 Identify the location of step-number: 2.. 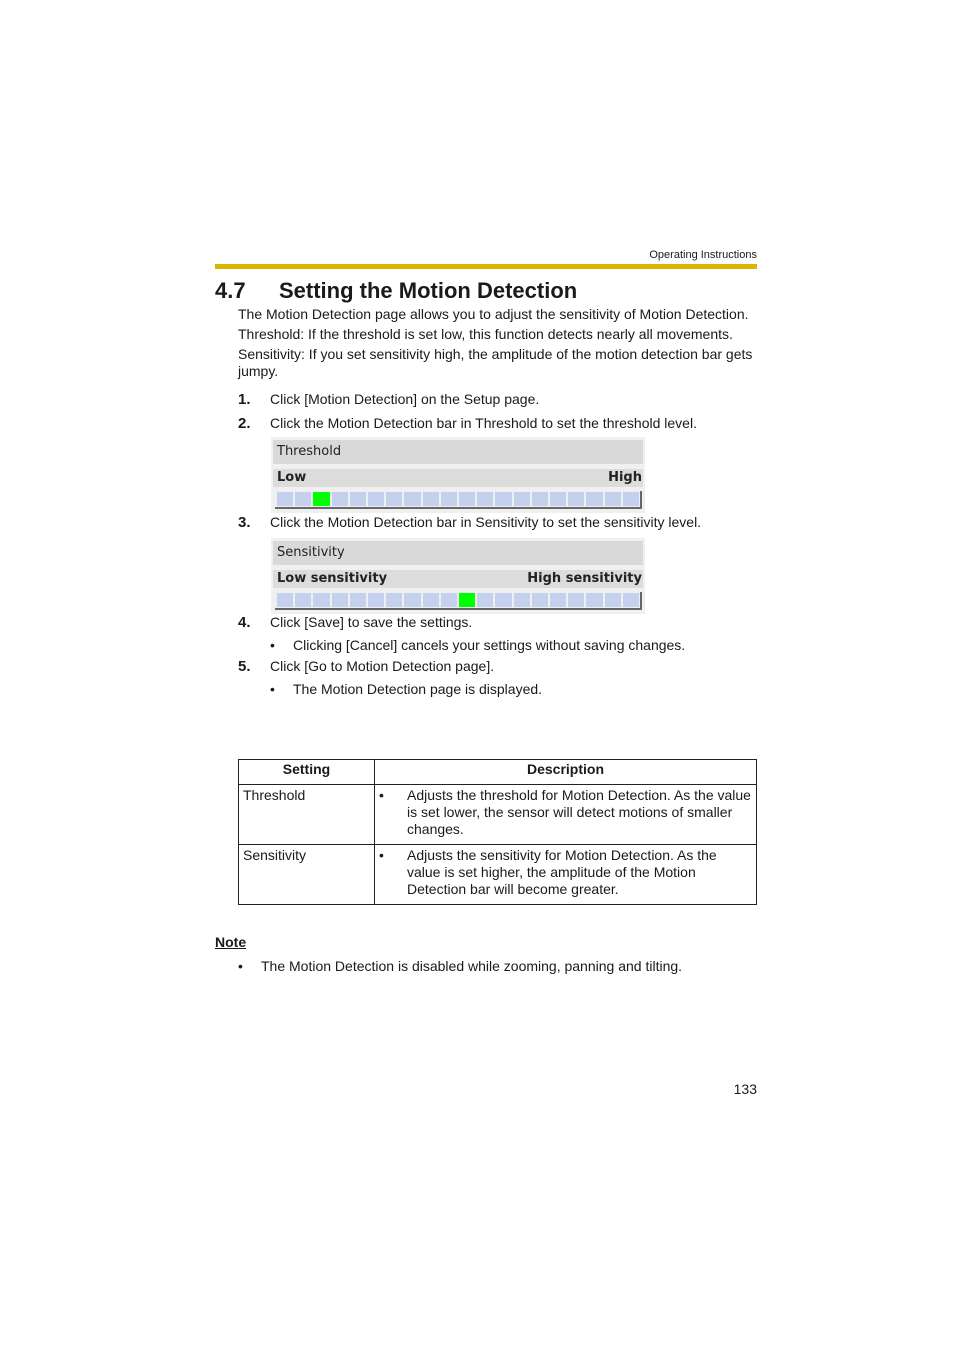
(244, 423).